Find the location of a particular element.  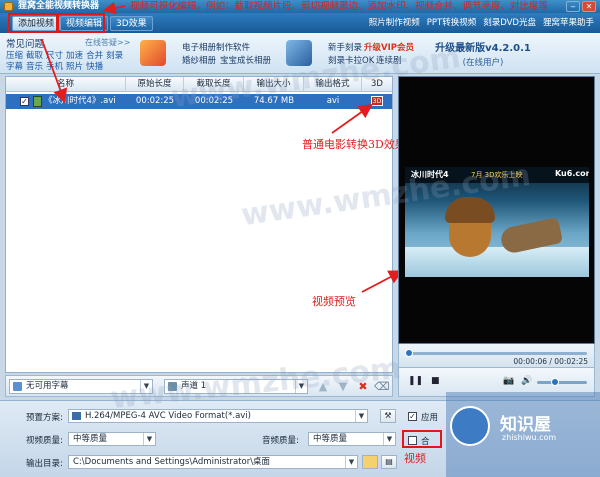

faq-link: 手机 is located at coordinates (54, 67).